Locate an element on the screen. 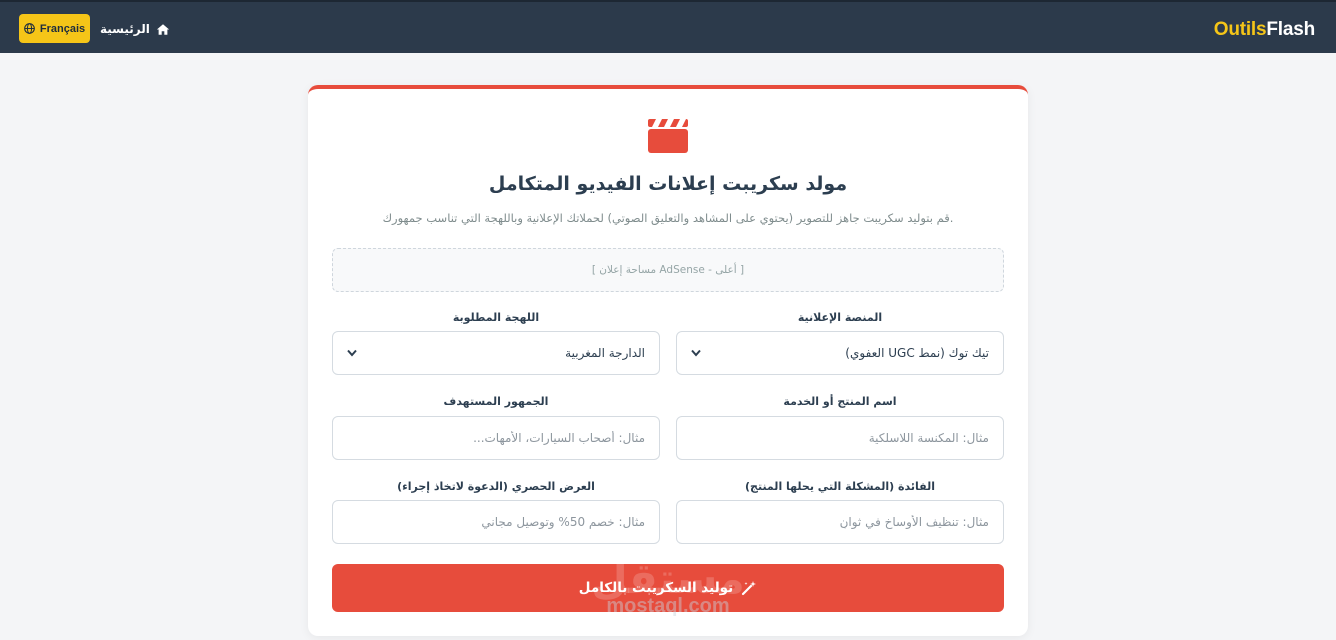  dialect-label: اللهجة المطلوبة is located at coordinates (496, 317).